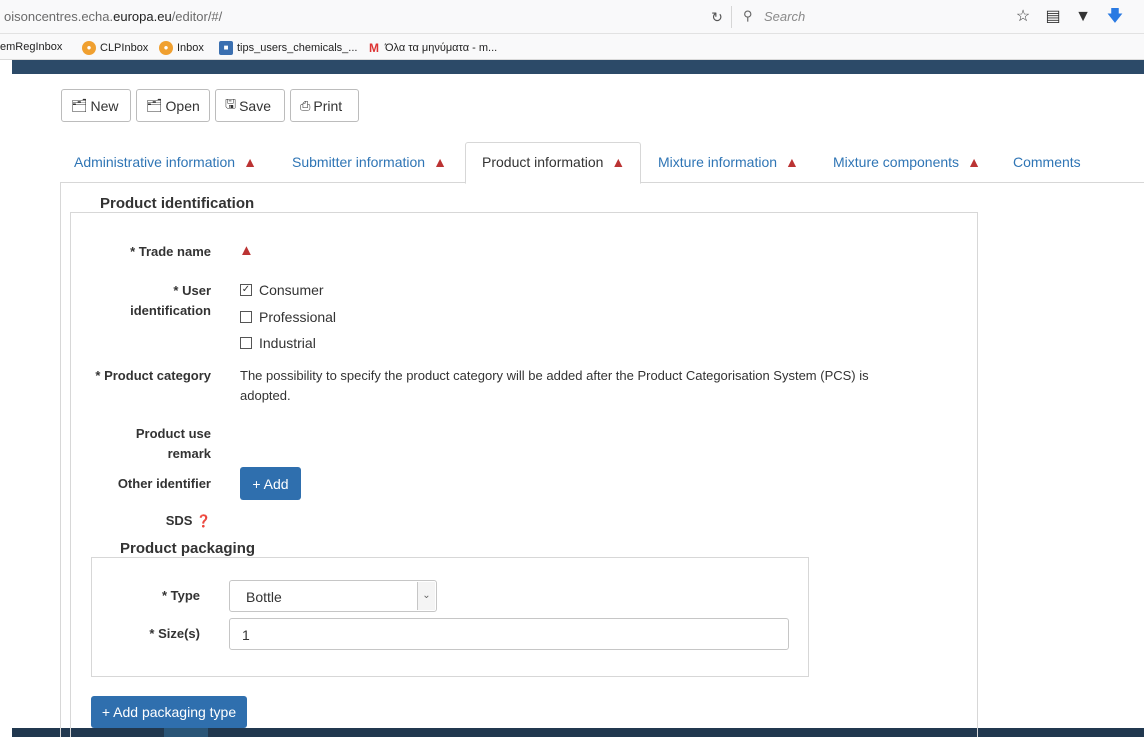 This screenshot has width=1144, height=737. What do you see at coordinates (170, 310) in the screenshot?
I see `label-line: identification` at bounding box center [170, 310].